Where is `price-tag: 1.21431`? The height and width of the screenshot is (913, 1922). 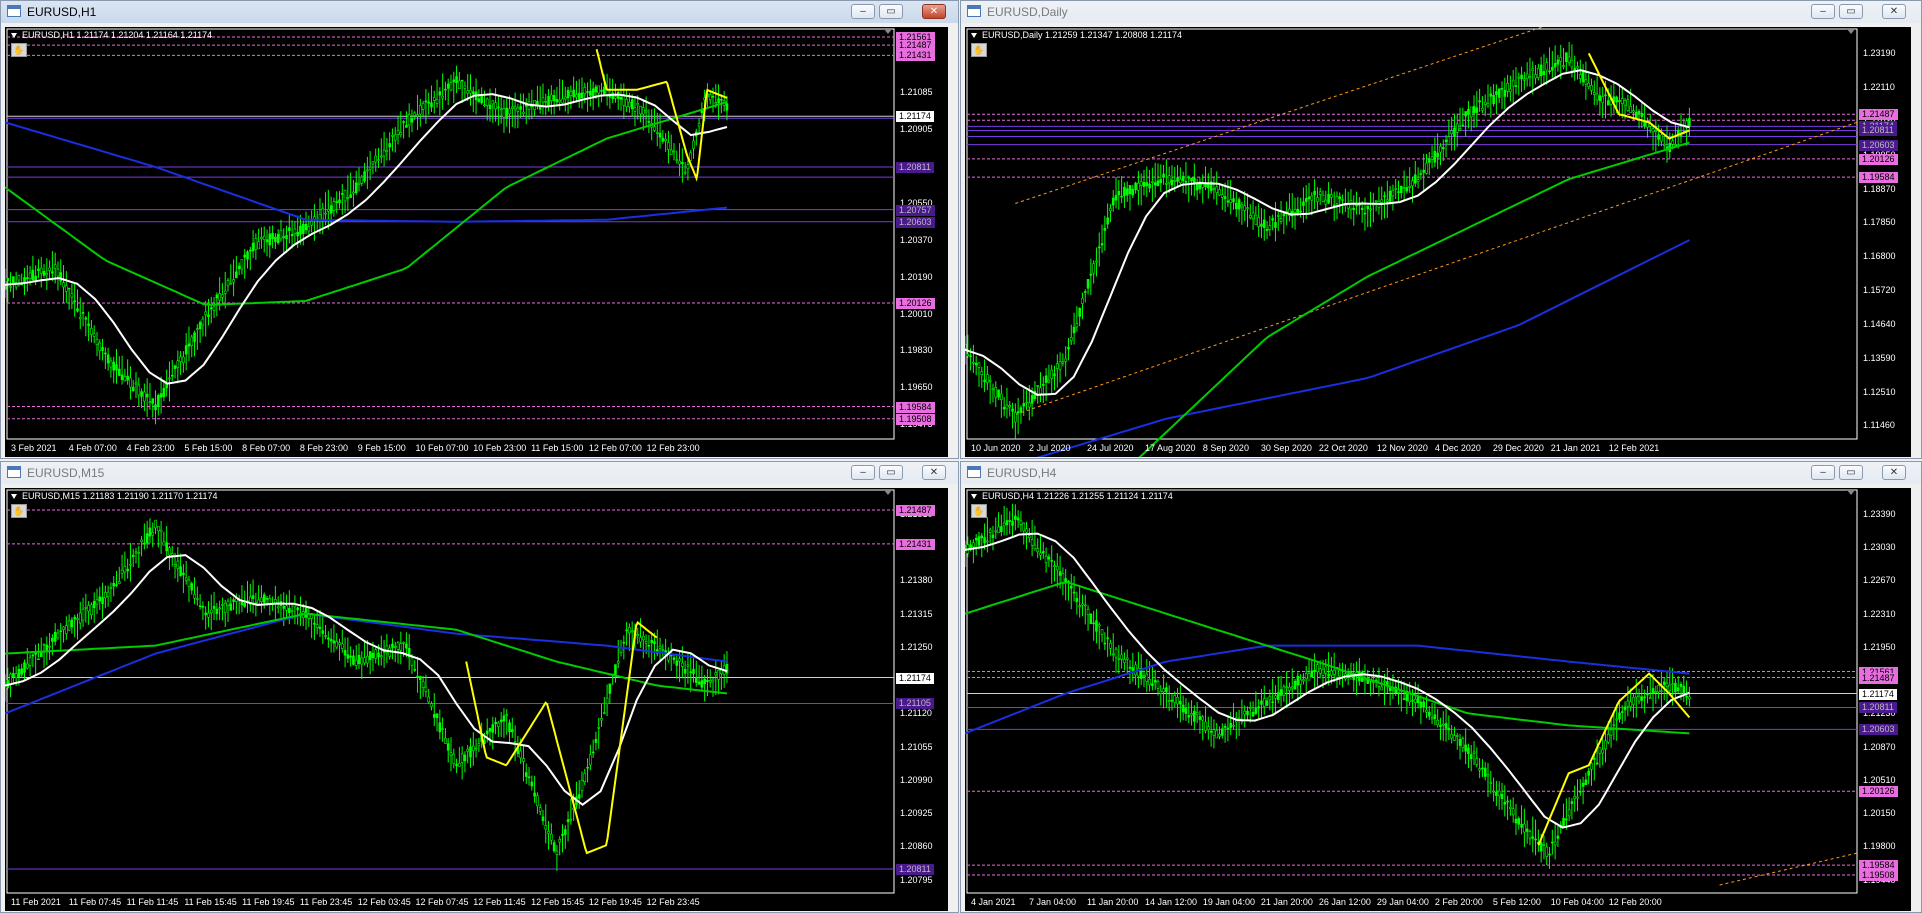 price-tag: 1.21431 is located at coordinates (915, 56).